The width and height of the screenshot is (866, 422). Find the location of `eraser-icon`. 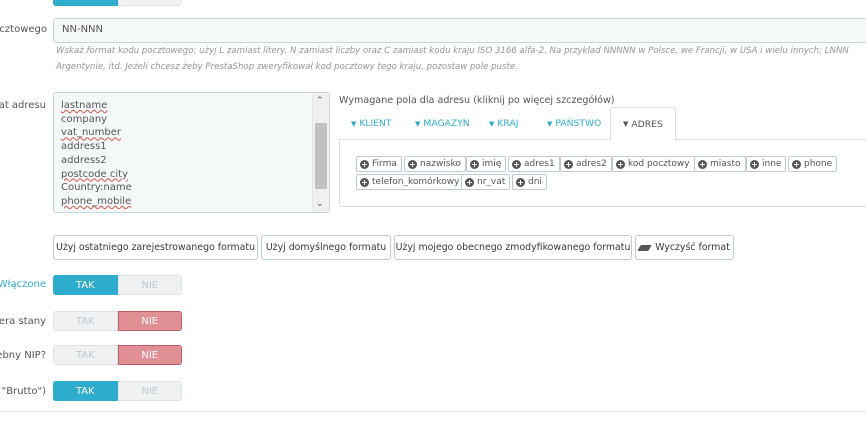

eraser-icon is located at coordinates (644, 247).